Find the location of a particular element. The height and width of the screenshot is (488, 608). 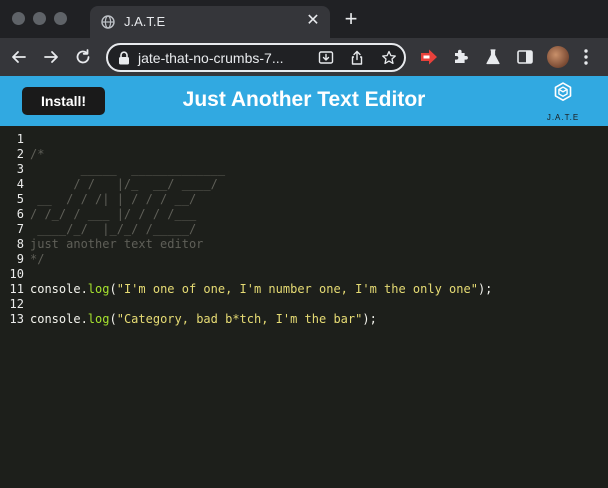

line-content: / / |/_ __/ ____/ is located at coordinates (124, 184).